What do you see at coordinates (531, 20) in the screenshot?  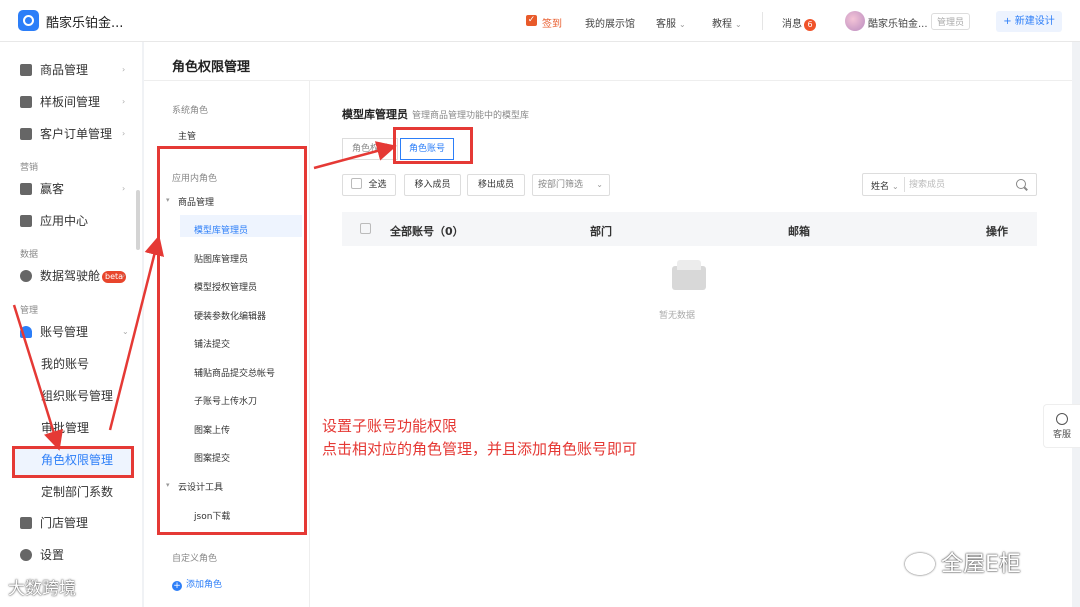 I see `checkin-icon: ✓` at bounding box center [531, 20].